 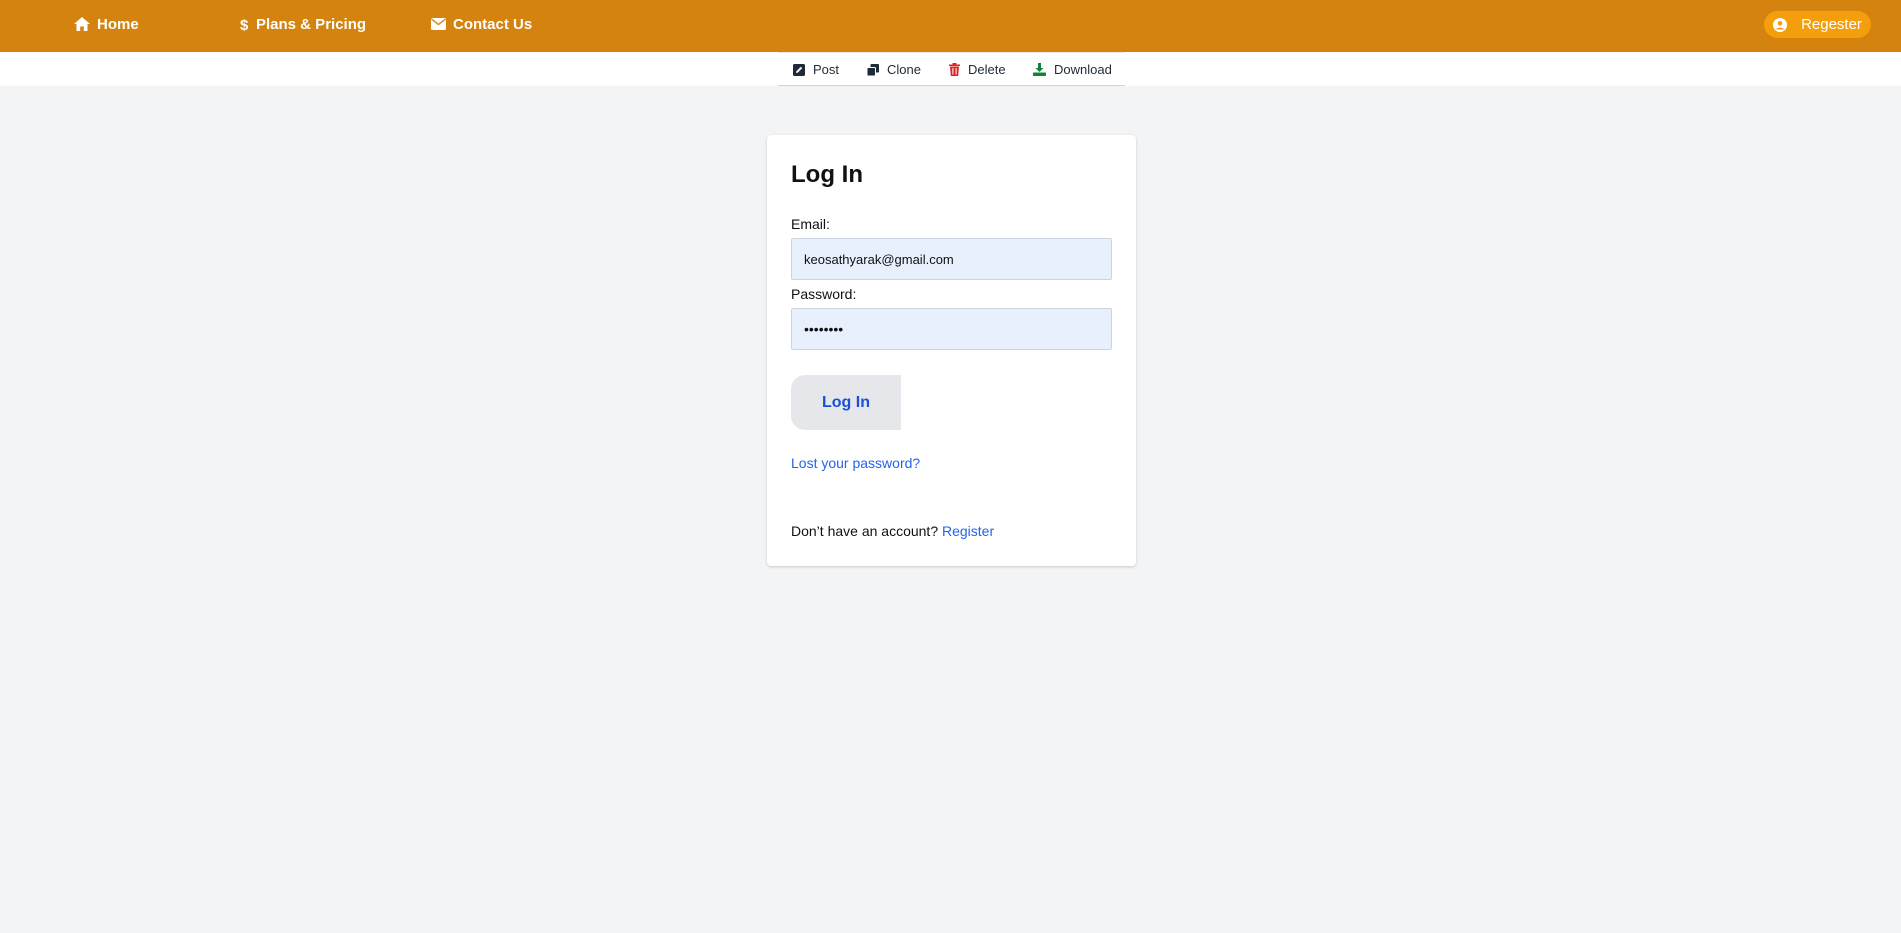 I want to click on user-circle-icon, so click(x=1780, y=24).